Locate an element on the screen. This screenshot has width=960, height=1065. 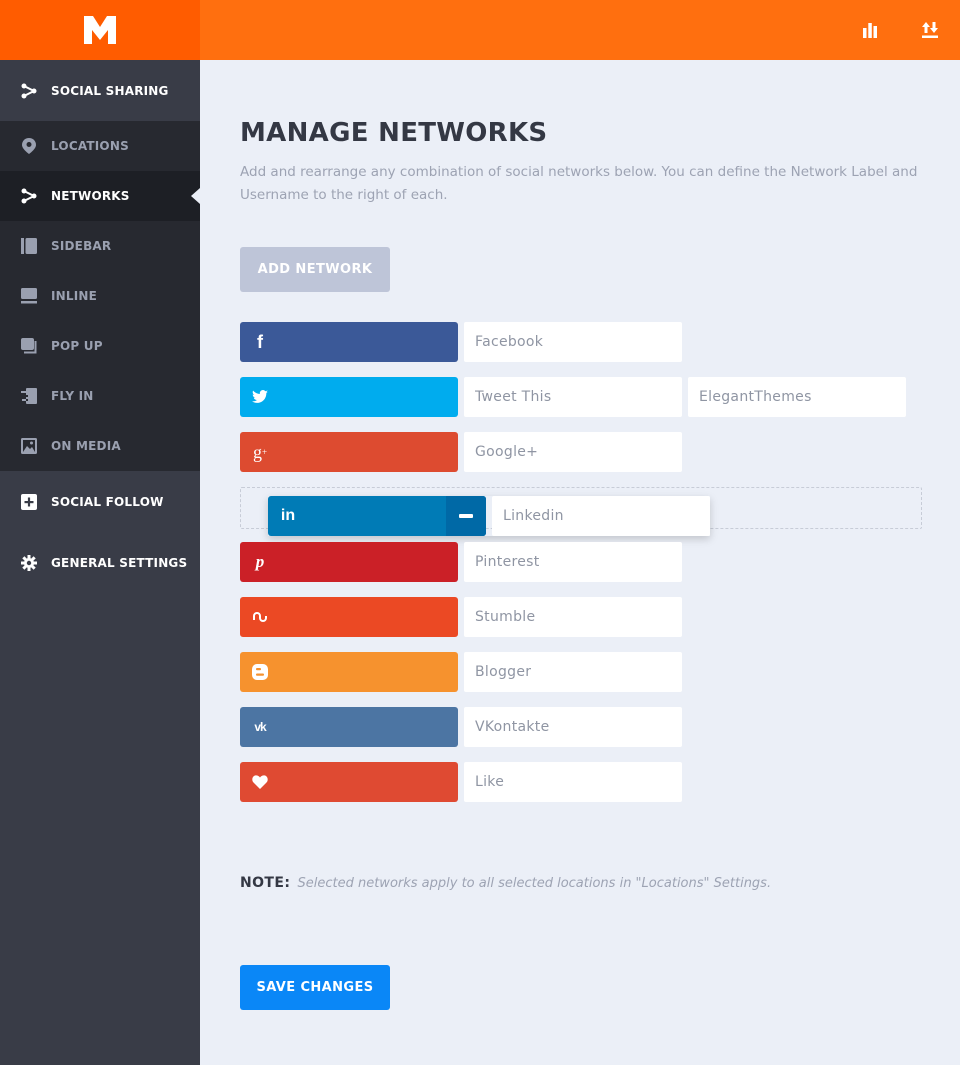
sidebar-item-locations: LOCATIONS is located at coordinates (100, 146).